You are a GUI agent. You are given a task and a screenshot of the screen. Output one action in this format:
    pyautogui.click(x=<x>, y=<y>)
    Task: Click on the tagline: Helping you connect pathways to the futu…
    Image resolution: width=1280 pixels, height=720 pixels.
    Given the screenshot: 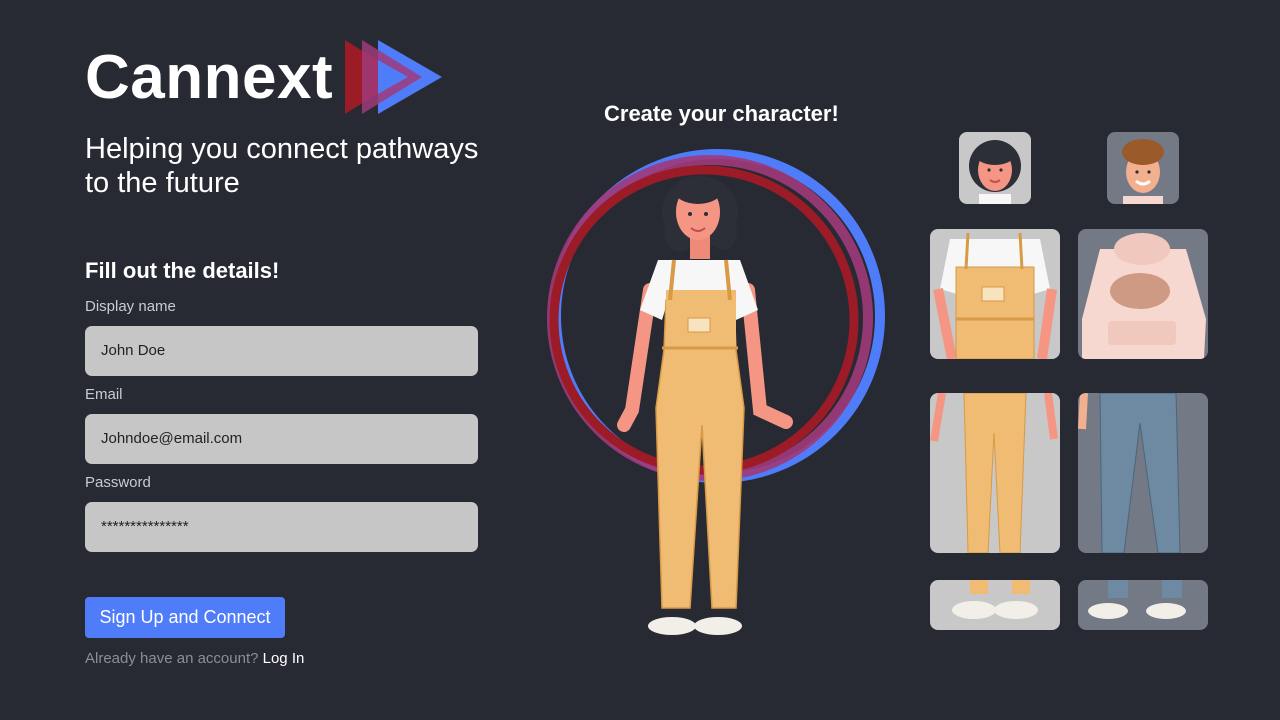 What is the action you would take?
    pyautogui.click(x=282, y=166)
    